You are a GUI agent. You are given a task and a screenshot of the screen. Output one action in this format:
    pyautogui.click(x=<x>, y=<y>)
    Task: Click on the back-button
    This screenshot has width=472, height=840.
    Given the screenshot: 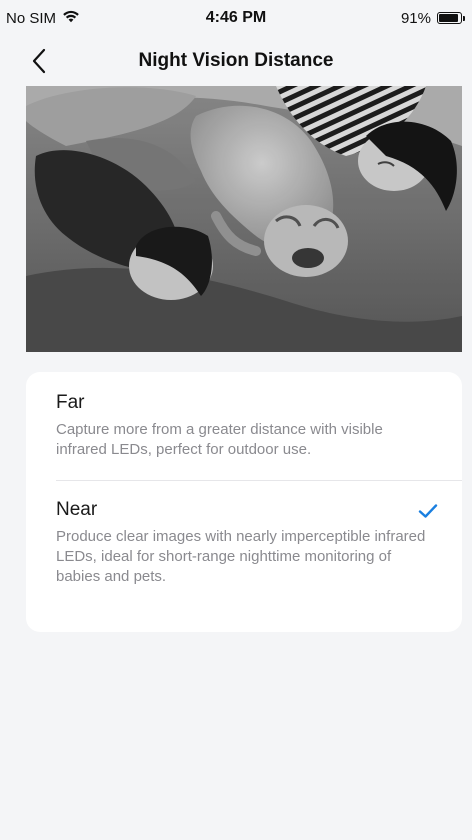 What is the action you would take?
    pyautogui.click(x=39, y=61)
    